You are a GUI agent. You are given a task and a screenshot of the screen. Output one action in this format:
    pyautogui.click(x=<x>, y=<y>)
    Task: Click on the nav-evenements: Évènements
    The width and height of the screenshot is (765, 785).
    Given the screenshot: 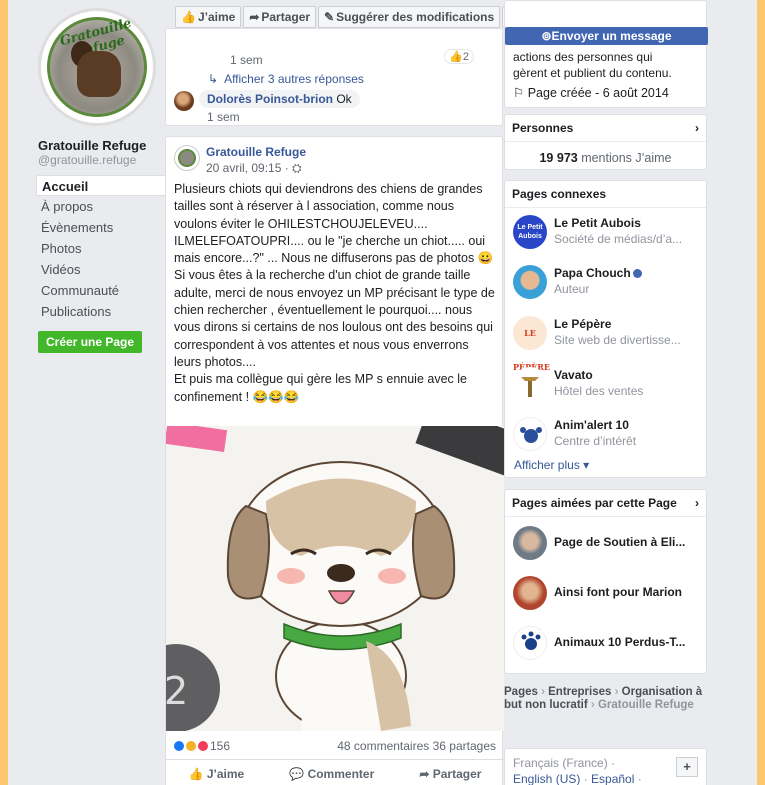 What is the action you would take?
    pyautogui.click(x=101, y=227)
    